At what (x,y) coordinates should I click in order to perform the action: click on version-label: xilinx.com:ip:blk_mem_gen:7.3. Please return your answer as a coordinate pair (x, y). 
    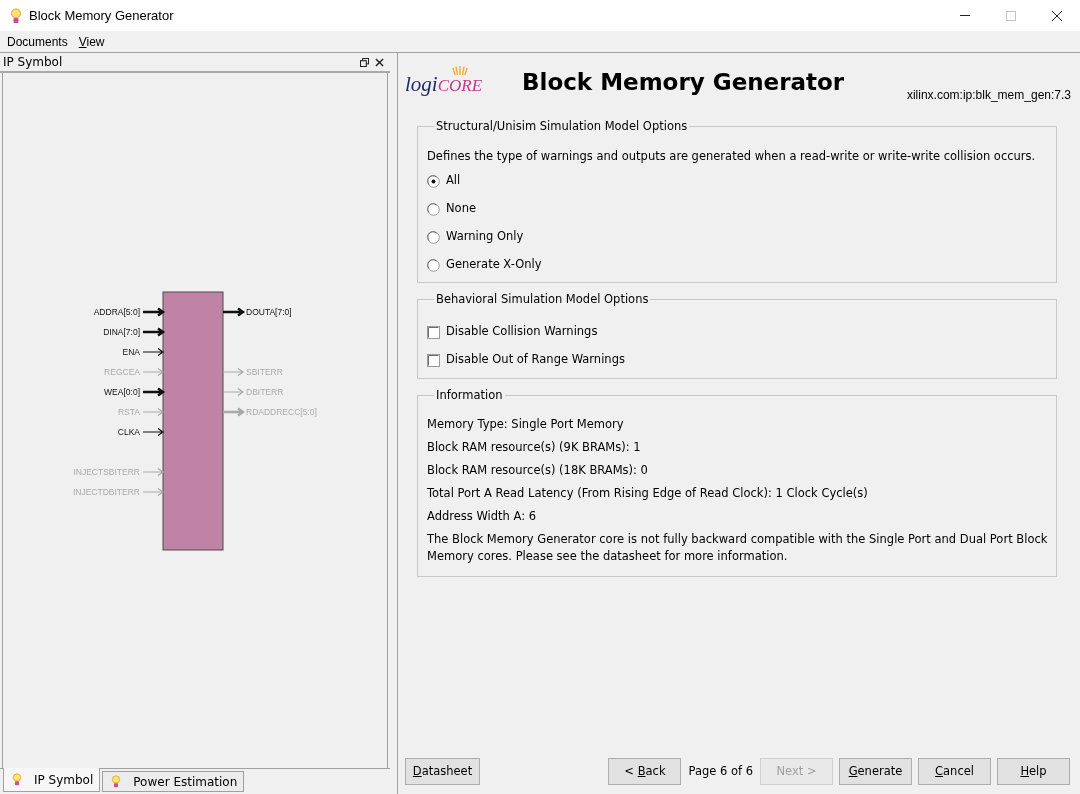
    Looking at the image, I should click on (988, 95).